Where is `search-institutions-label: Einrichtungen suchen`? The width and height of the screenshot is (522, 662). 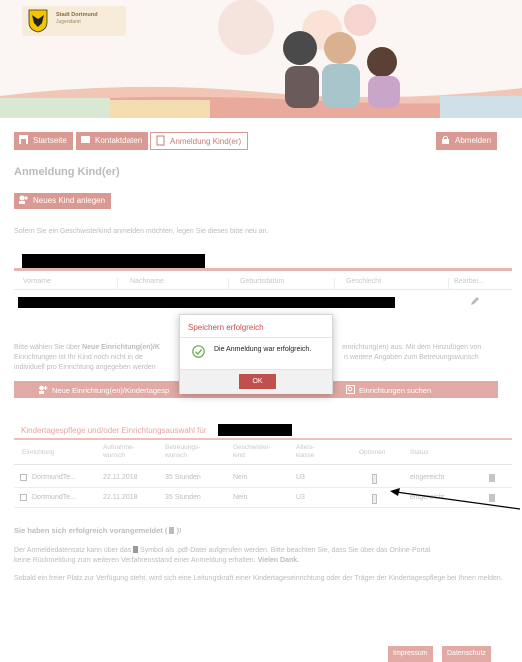 search-institutions-label: Einrichtungen suchen is located at coordinates (395, 390).